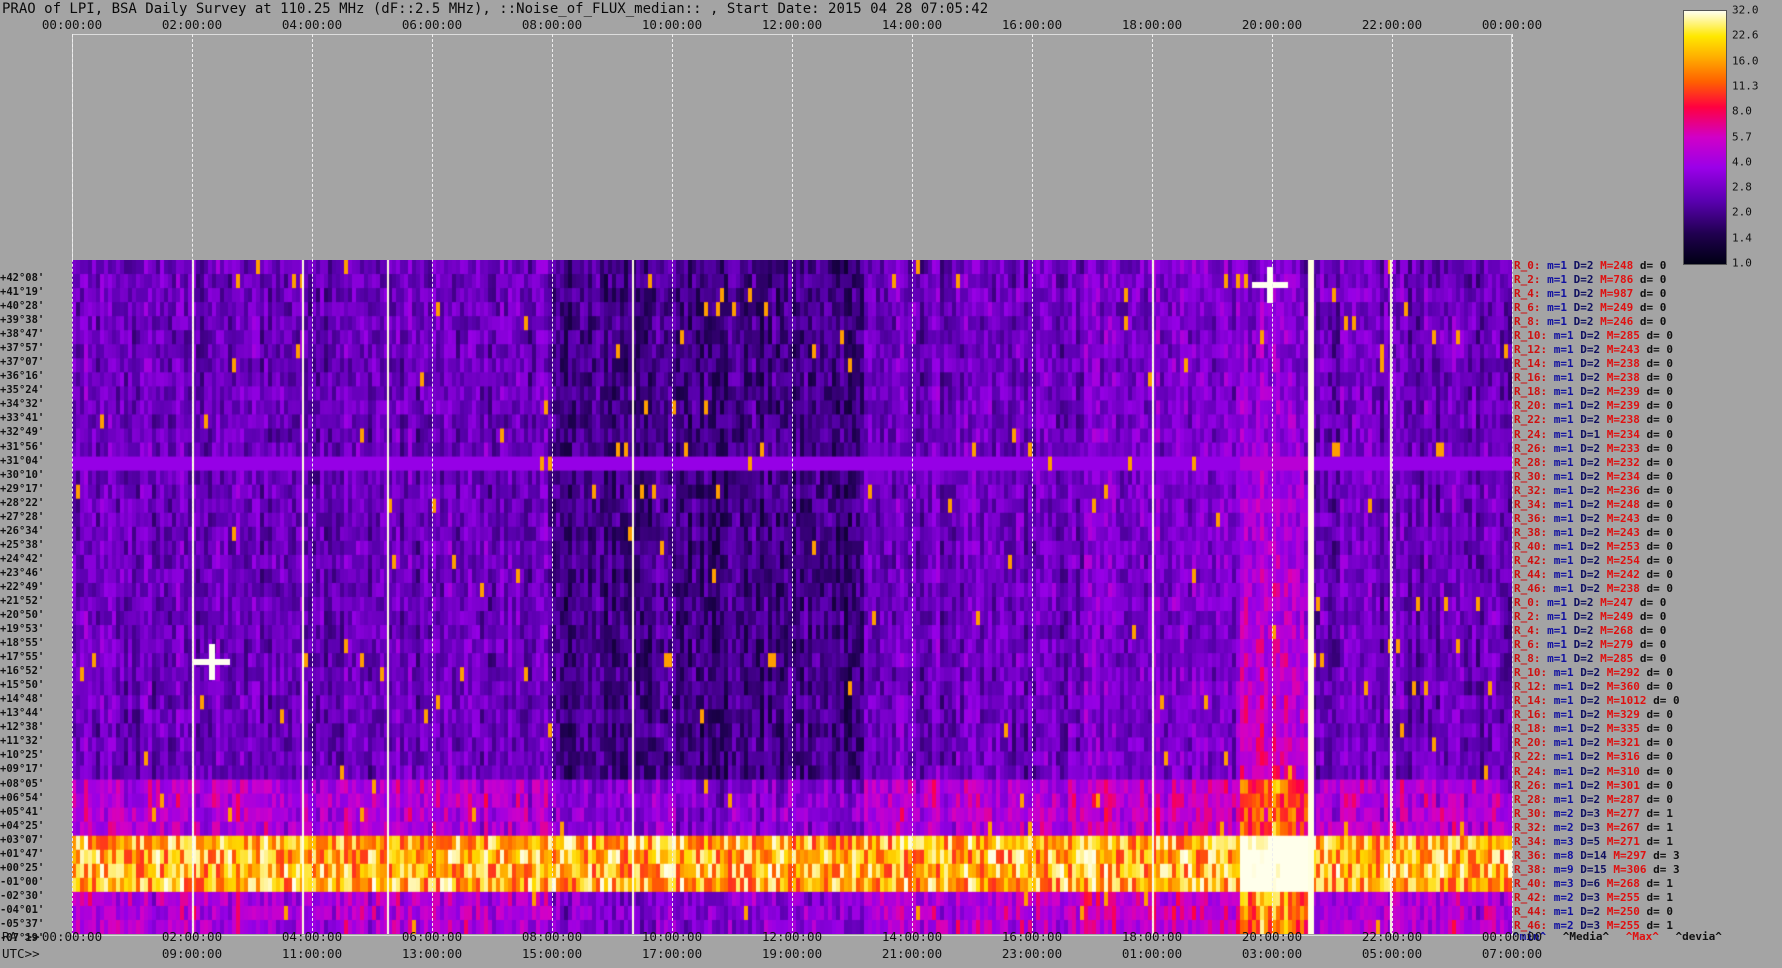 The height and width of the screenshot is (968, 1782). Describe the element at coordinates (1590, 279) in the screenshot. I see `stats-row: R_2: m=1 D=2 M=786 d= 0` at that location.